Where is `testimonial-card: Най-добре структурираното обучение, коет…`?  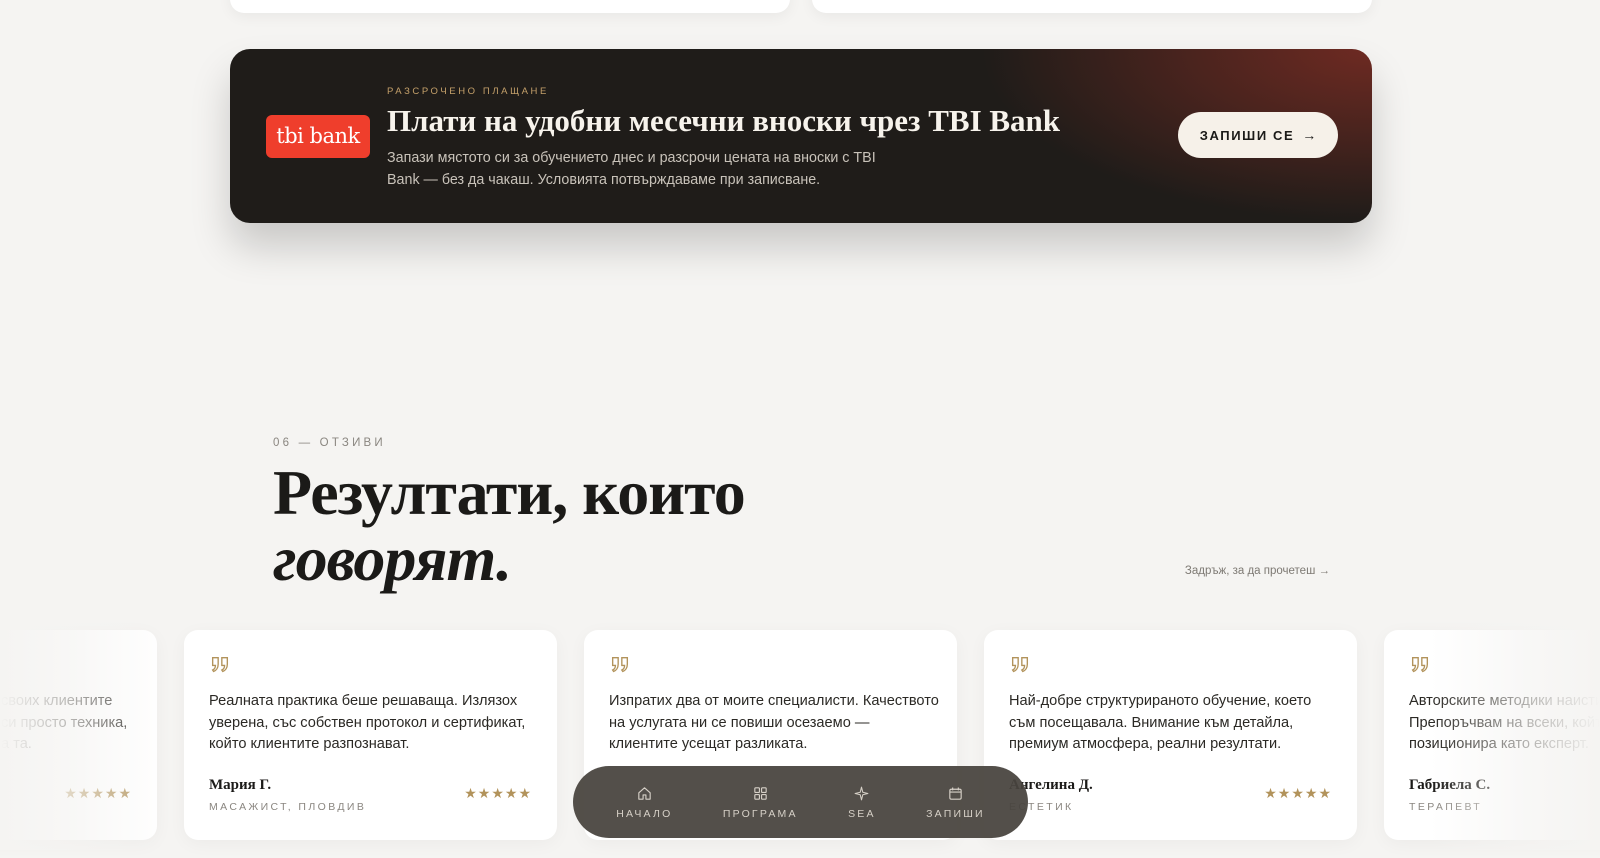
testimonial-card: Най-добре структурираното обучение, коет… is located at coordinates (1170, 735).